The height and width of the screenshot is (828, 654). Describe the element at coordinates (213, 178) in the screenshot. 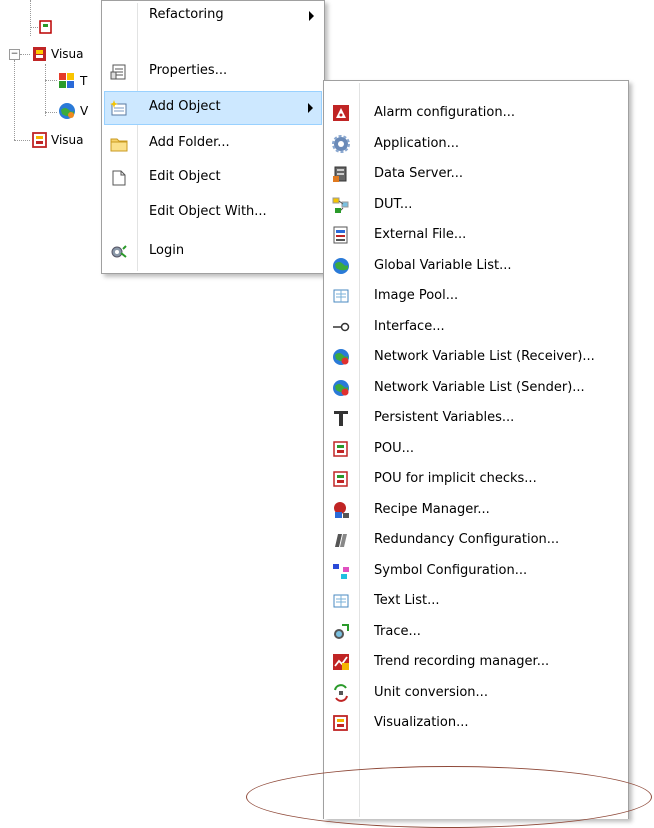

I see `menu-item-edit-object: Edit Object` at that location.